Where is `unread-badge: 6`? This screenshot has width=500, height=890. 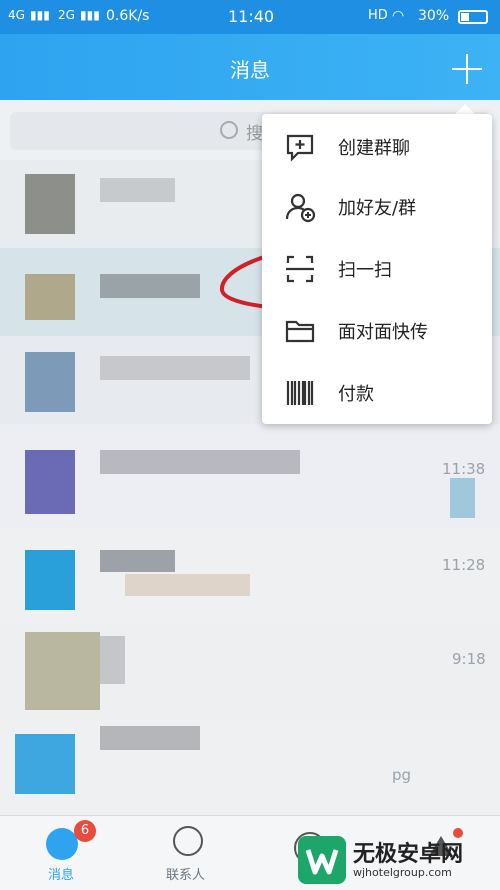
unread-badge: 6 is located at coordinates (85, 831).